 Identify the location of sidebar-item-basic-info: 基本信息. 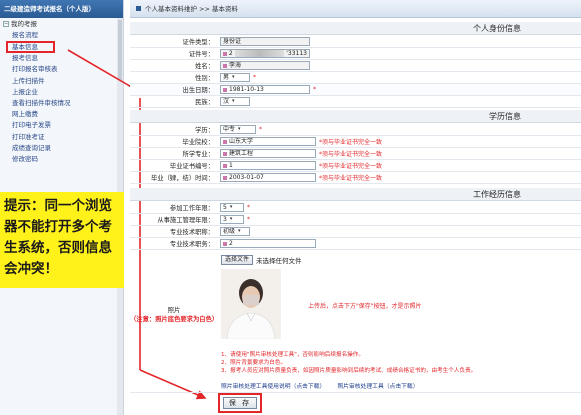
(30, 47).